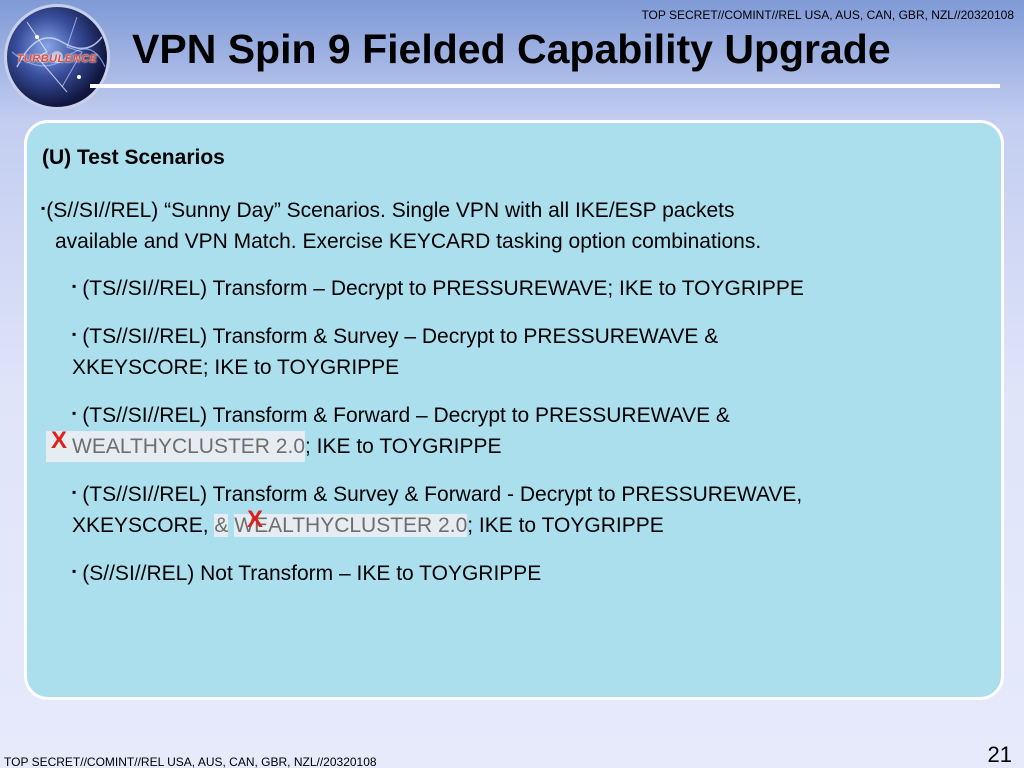 Image resolution: width=1024 pixels, height=768 pixels. Describe the element at coordinates (236, 367) in the screenshot. I see `sub-bullet-line-2: XKEYSCORE; IKE to TOYGRIPPE` at that location.